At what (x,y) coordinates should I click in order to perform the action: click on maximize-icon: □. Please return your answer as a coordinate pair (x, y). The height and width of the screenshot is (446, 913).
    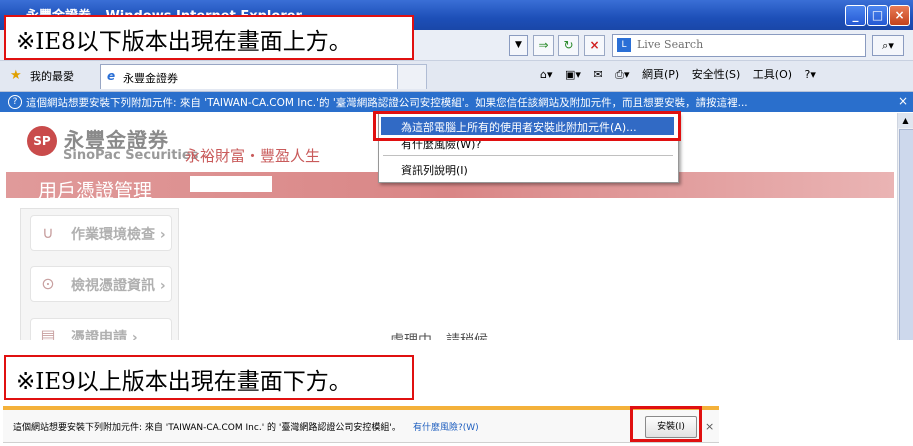
    Looking at the image, I should click on (877, 15).